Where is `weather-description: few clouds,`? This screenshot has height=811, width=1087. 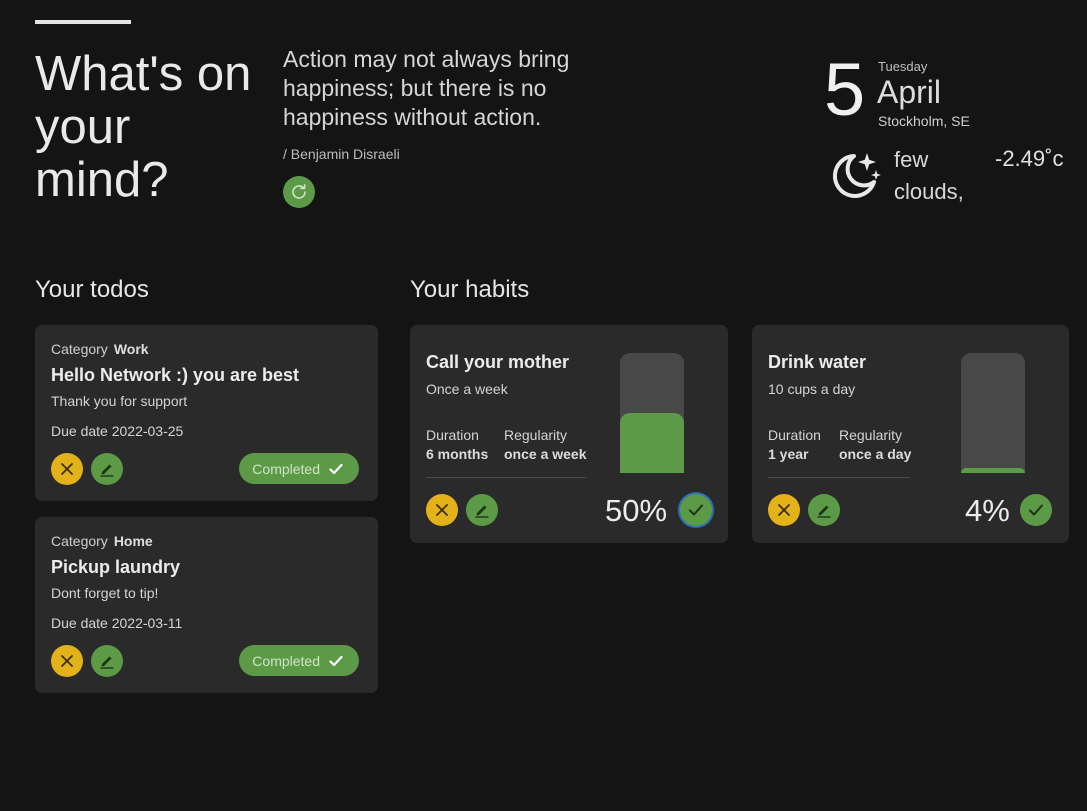 weather-description: few clouds, is located at coordinates (929, 175).